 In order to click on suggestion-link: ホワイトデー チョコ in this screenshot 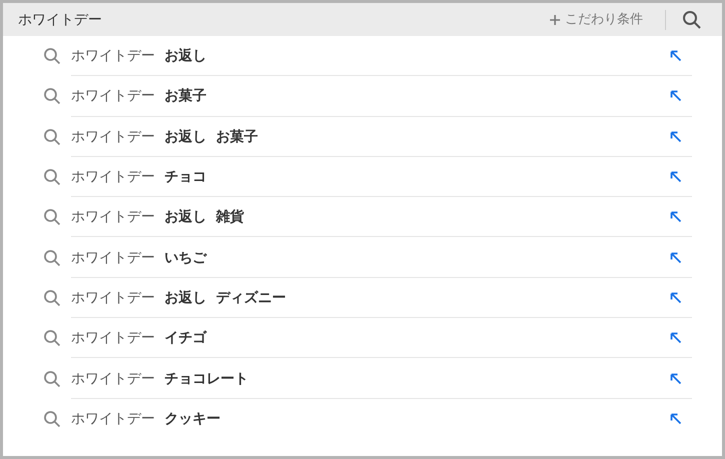, I will do `click(381, 177)`.